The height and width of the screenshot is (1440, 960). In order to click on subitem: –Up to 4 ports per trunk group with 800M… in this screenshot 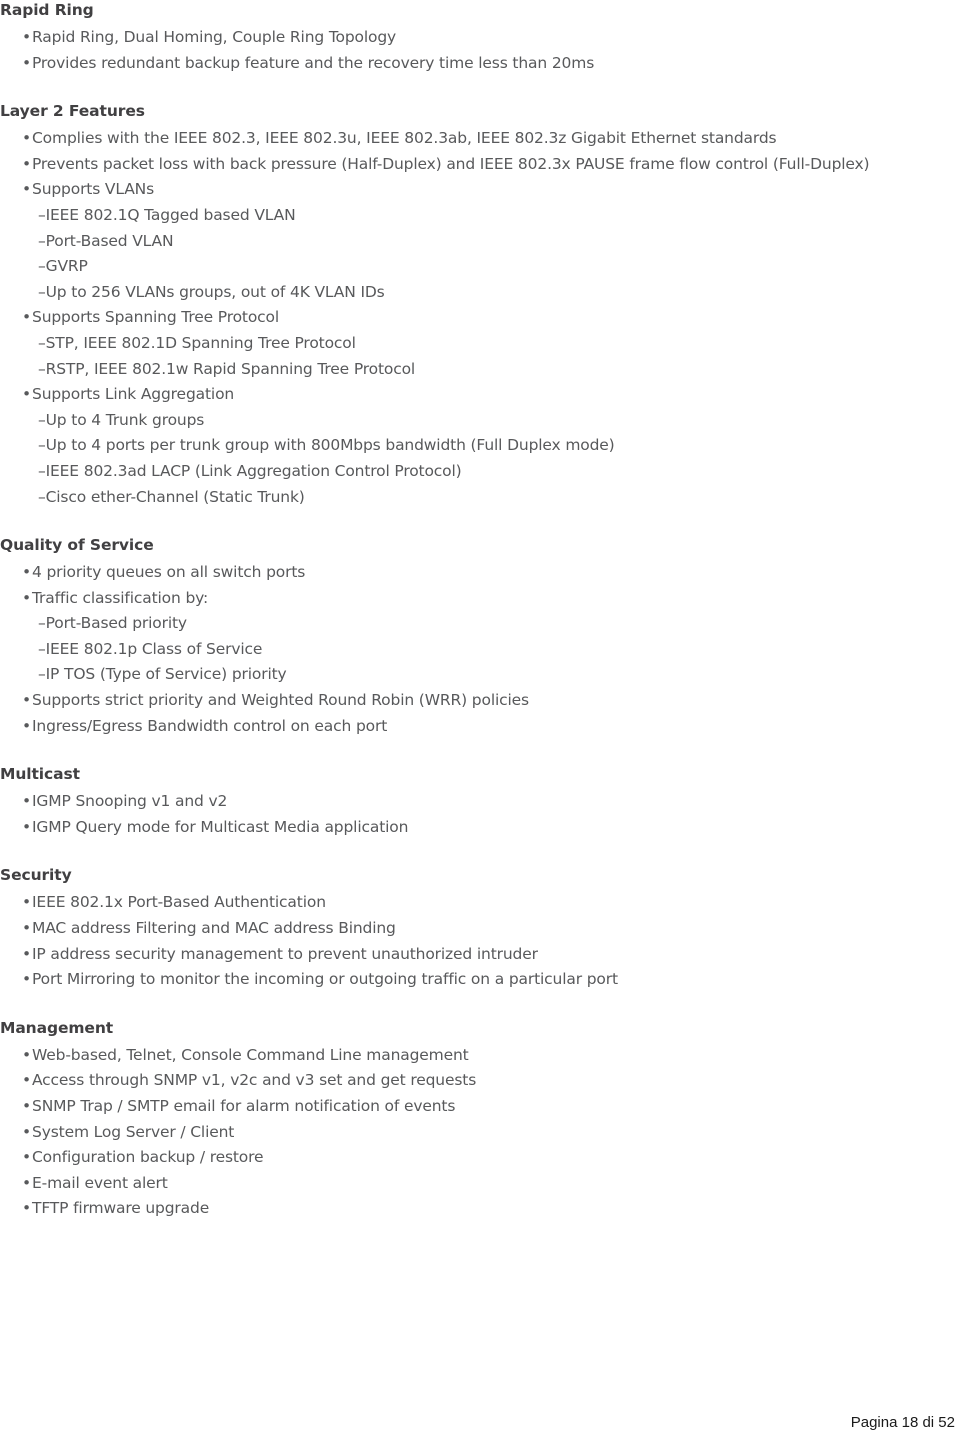, I will do `click(326, 445)`.